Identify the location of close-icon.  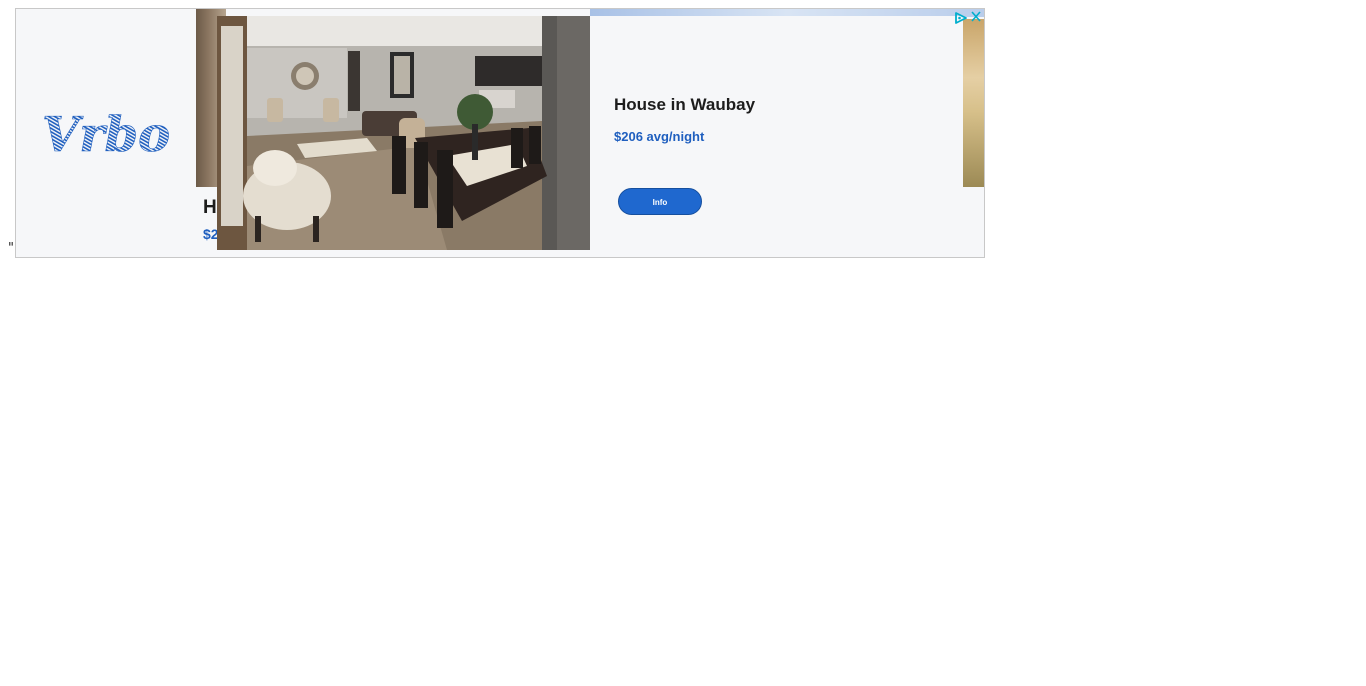
(976, 16).